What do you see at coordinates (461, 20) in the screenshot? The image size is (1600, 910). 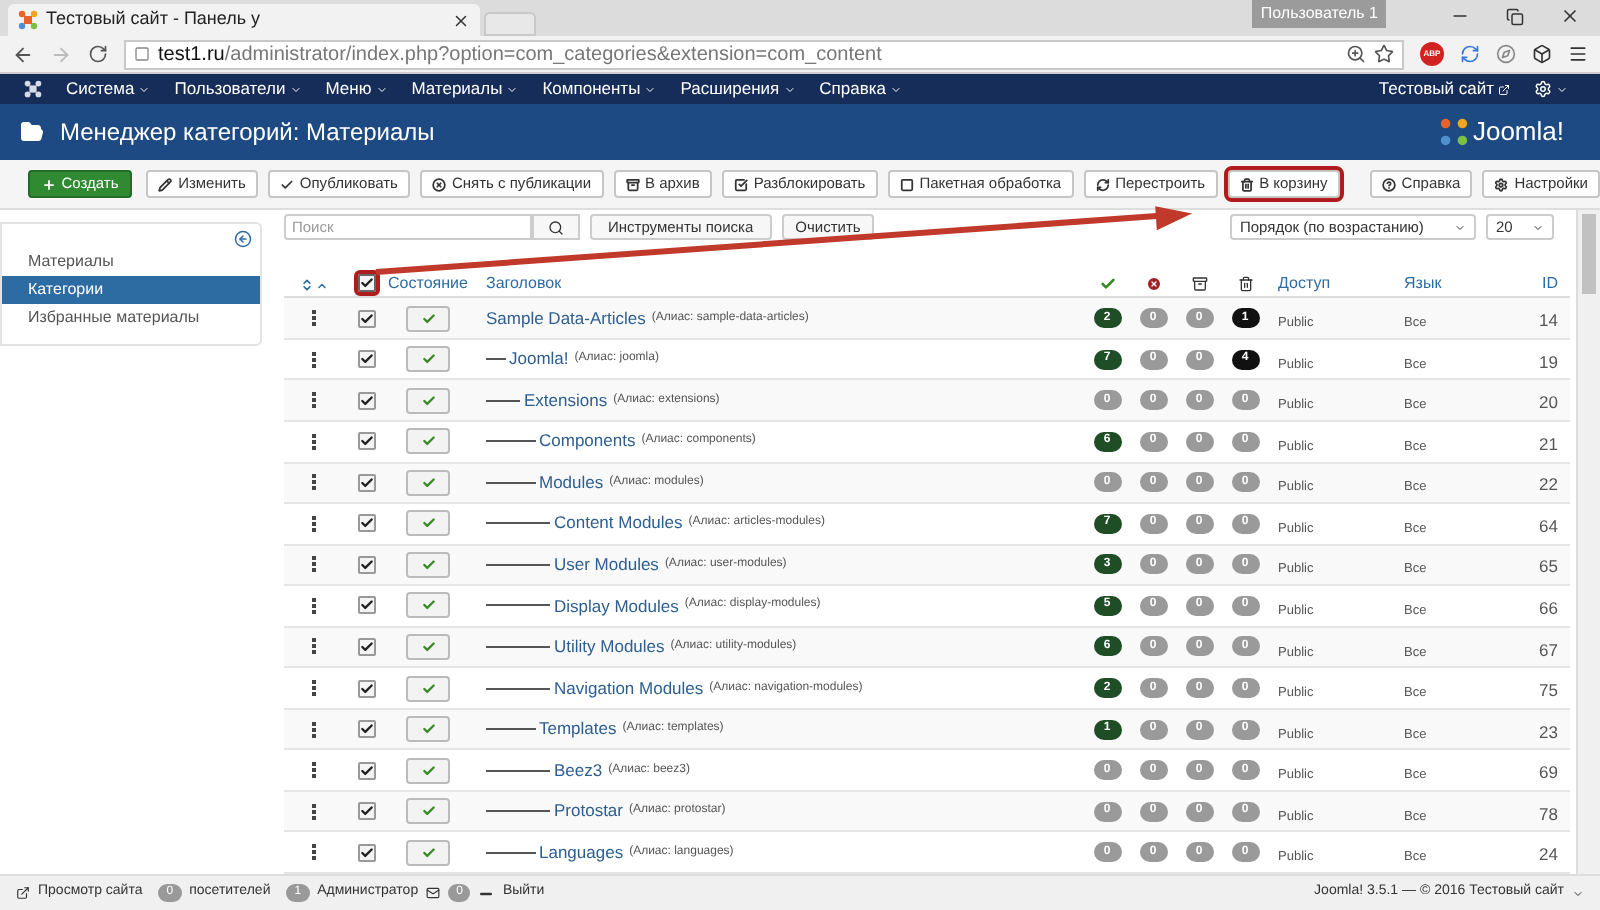 I see `close-icon` at bounding box center [461, 20].